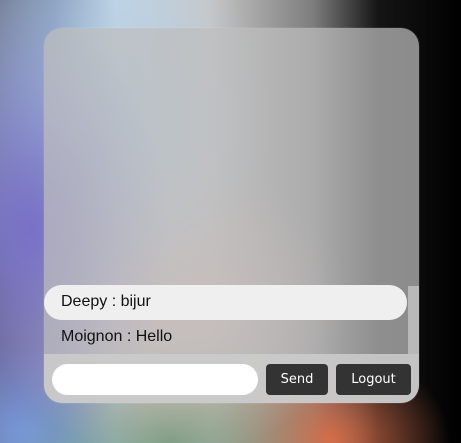 The image size is (461, 443). What do you see at coordinates (297, 379) in the screenshot?
I see `send-button: Send` at bounding box center [297, 379].